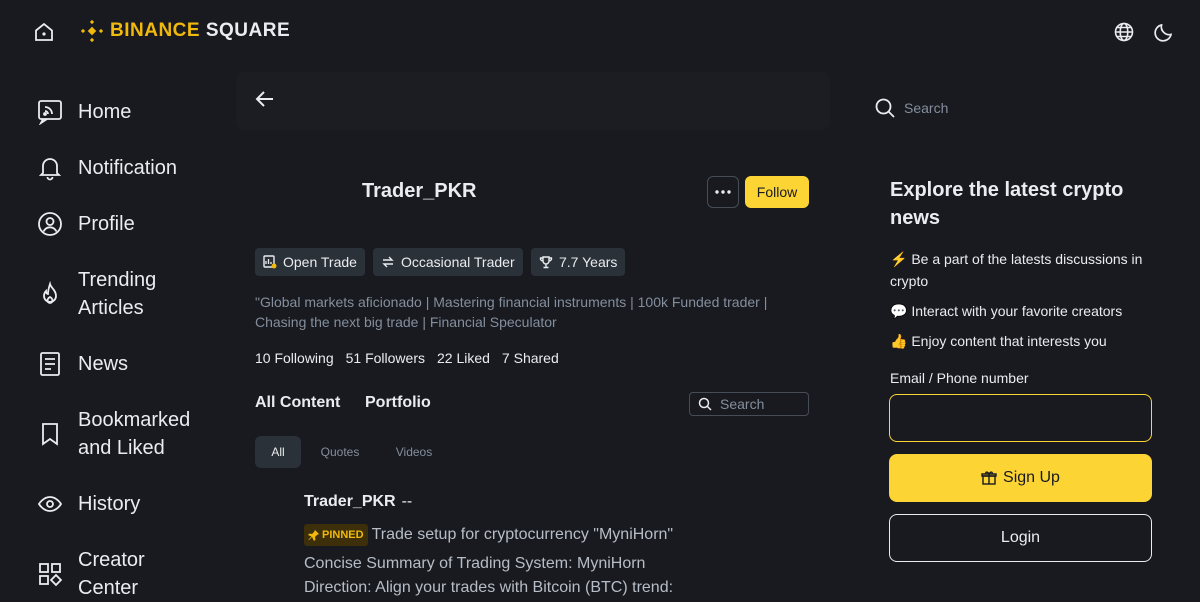  Describe the element at coordinates (1009, 341) in the screenshot. I see `sidebar-item-content-text: Enjoy content that interests you` at that location.